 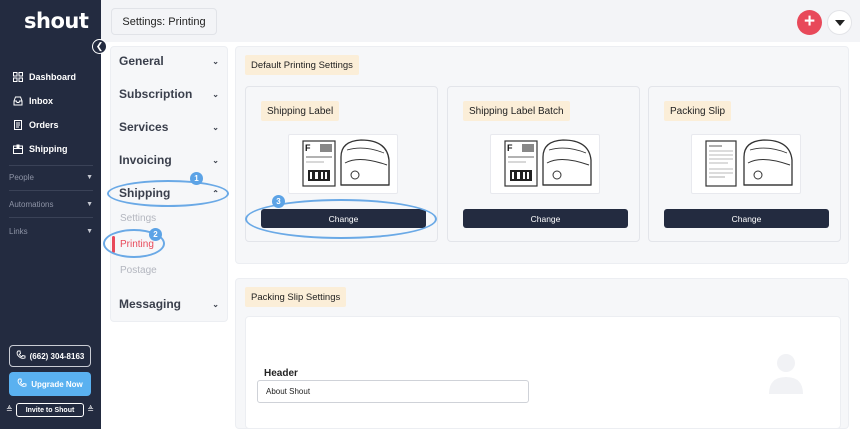 What do you see at coordinates (150, 304) in the screenshot?
I see `menu-label: Messaging` at bounding box center [150, 304].